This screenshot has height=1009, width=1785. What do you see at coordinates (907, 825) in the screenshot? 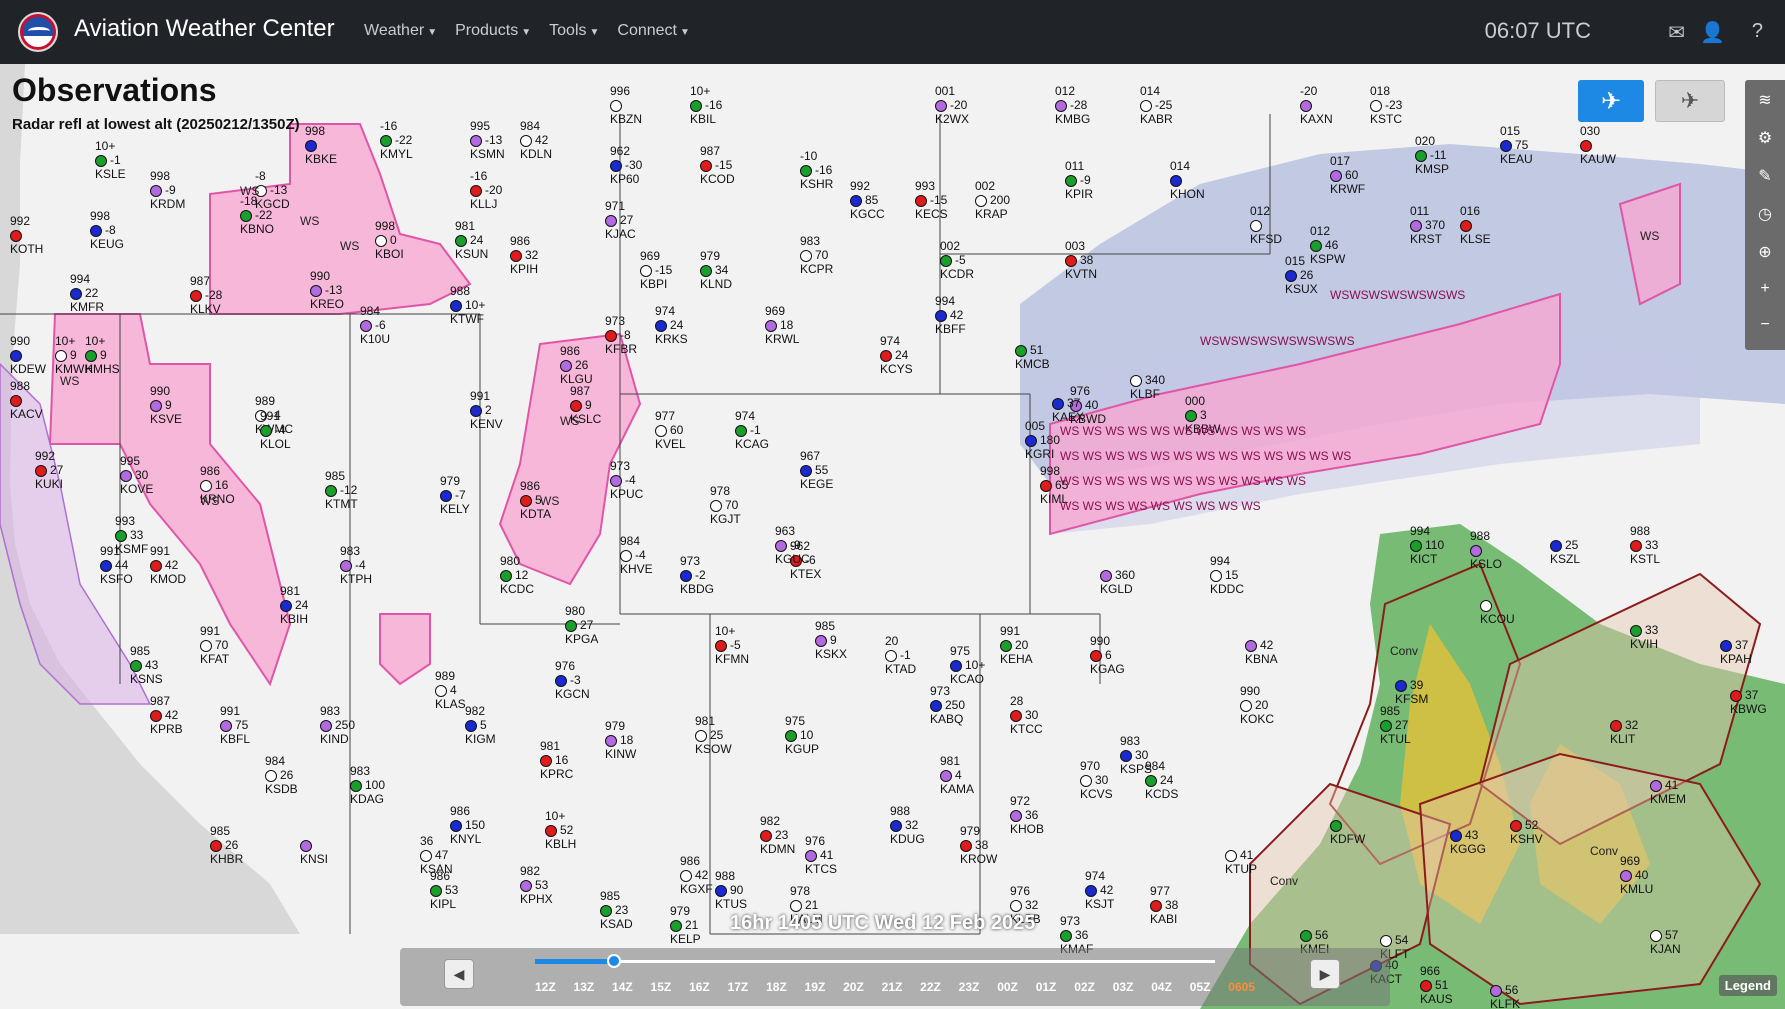
I see `station-plot: 988 32 KDUG` at bounding box center [907, 825].